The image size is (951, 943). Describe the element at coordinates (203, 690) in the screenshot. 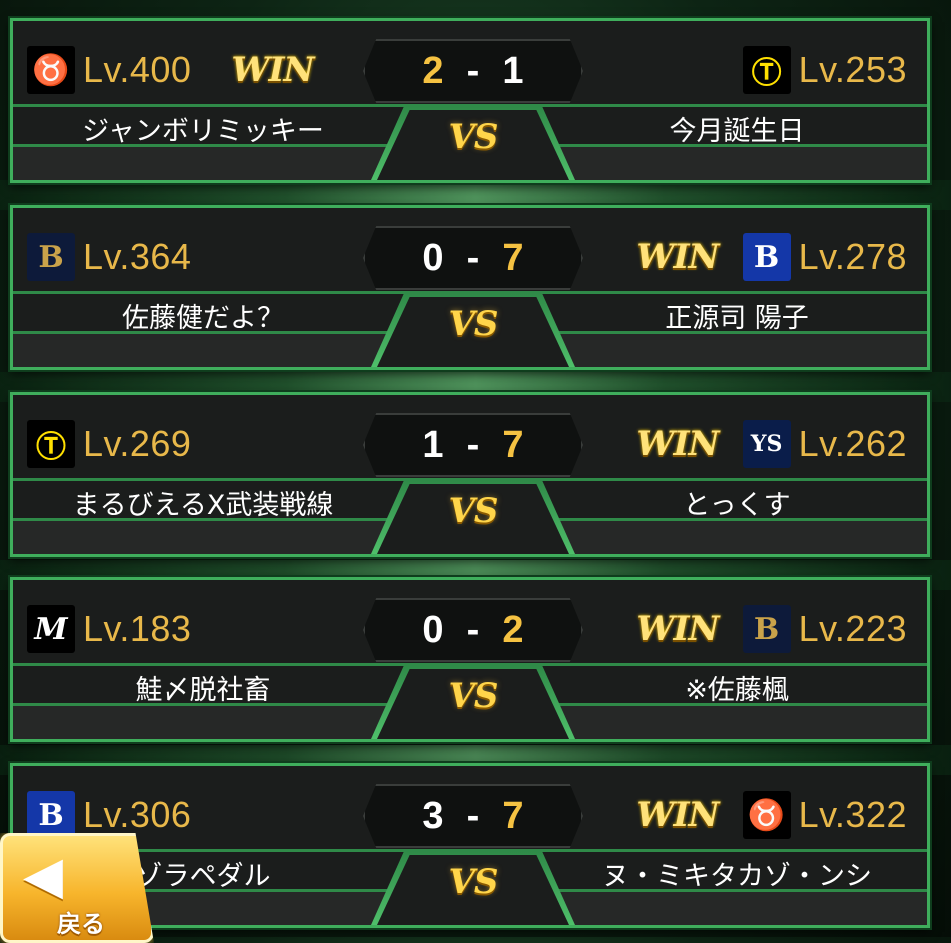

I see `left-player-name: 鮭〆脱社畜` at that location.